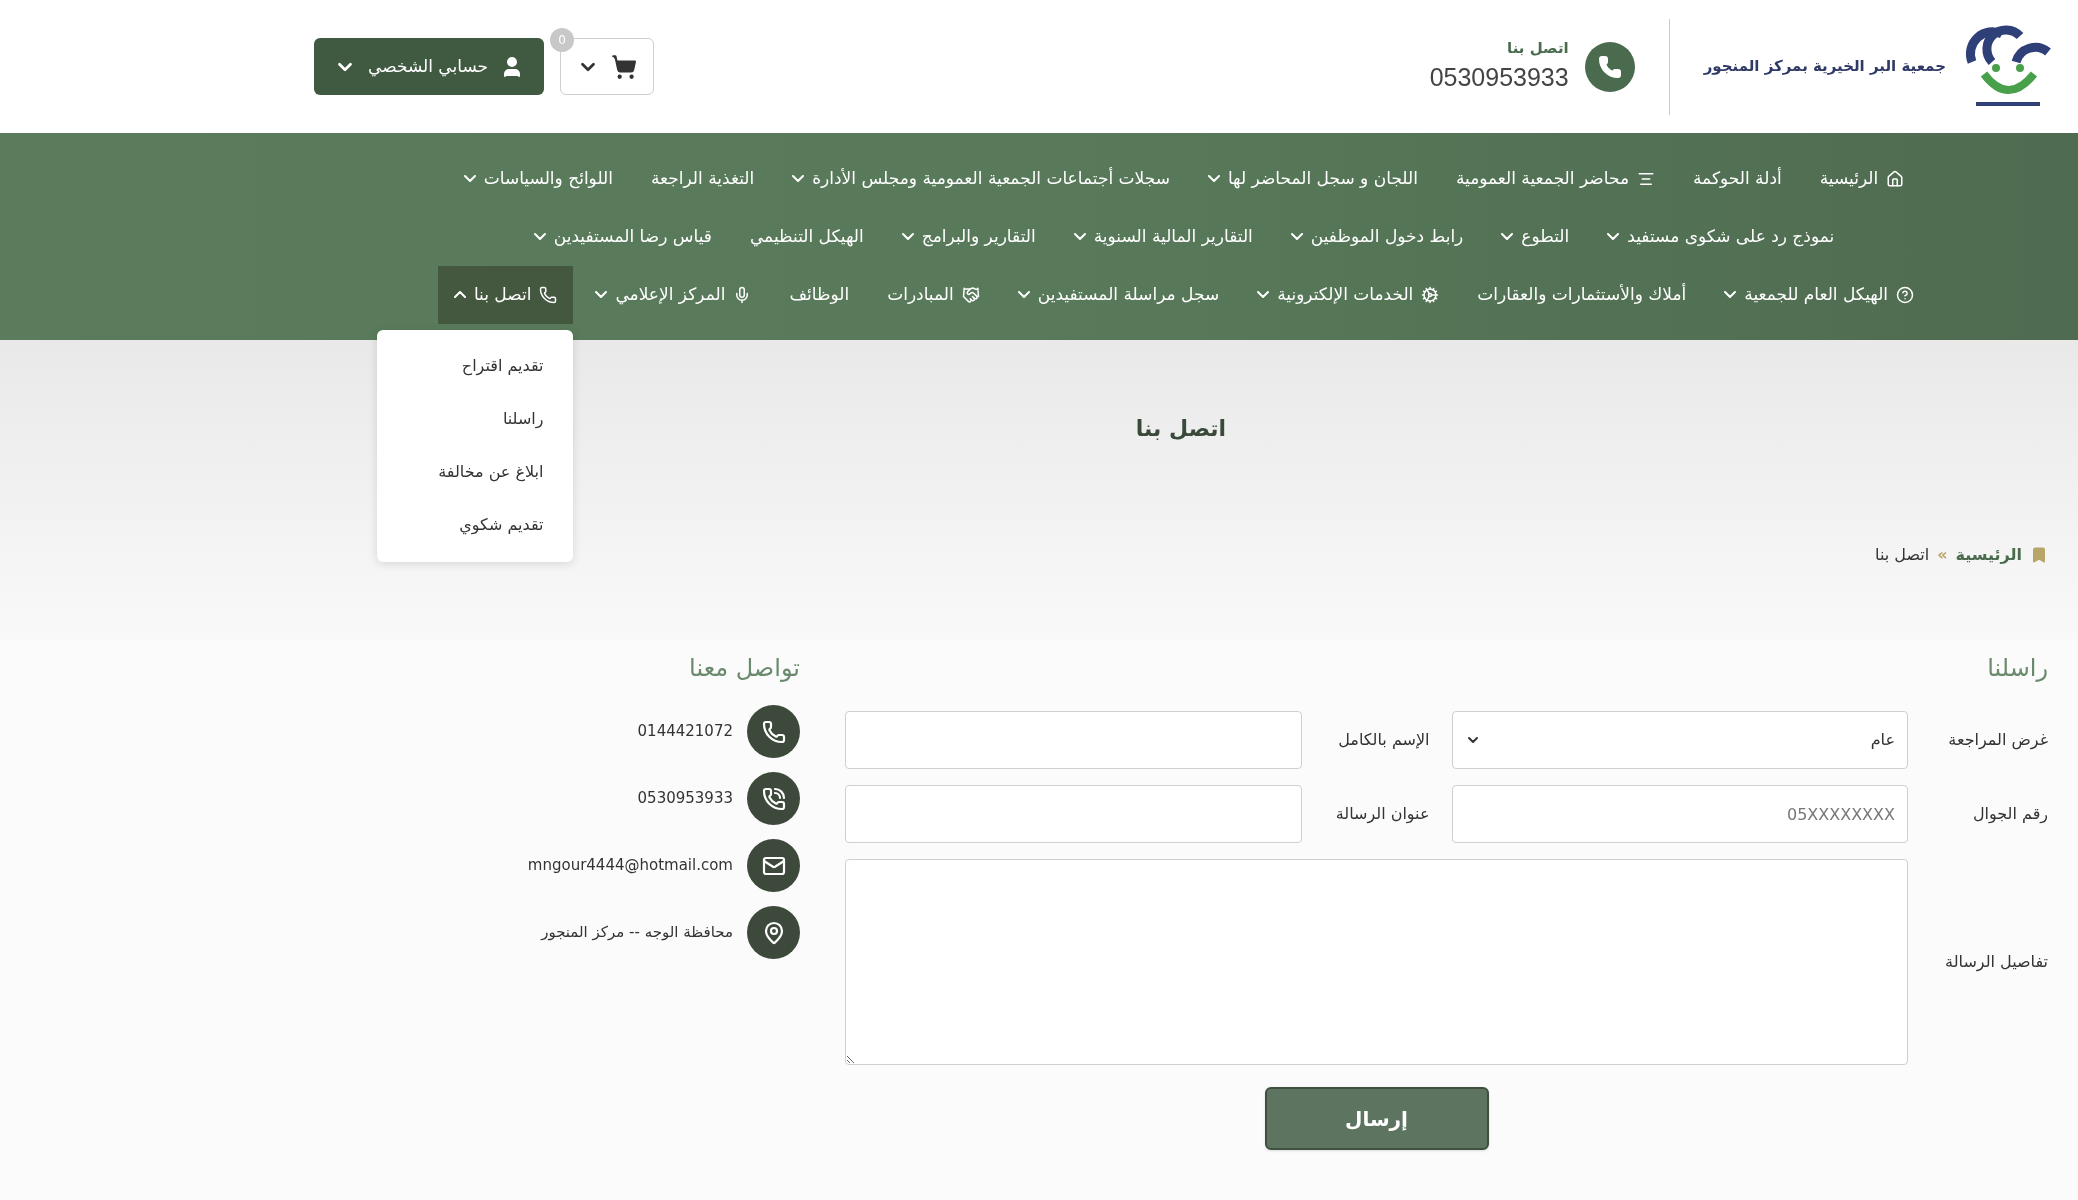 The image size is (2078, 1200). I want to click on field-label: الإسم بالكامل, so click(1384, 740).